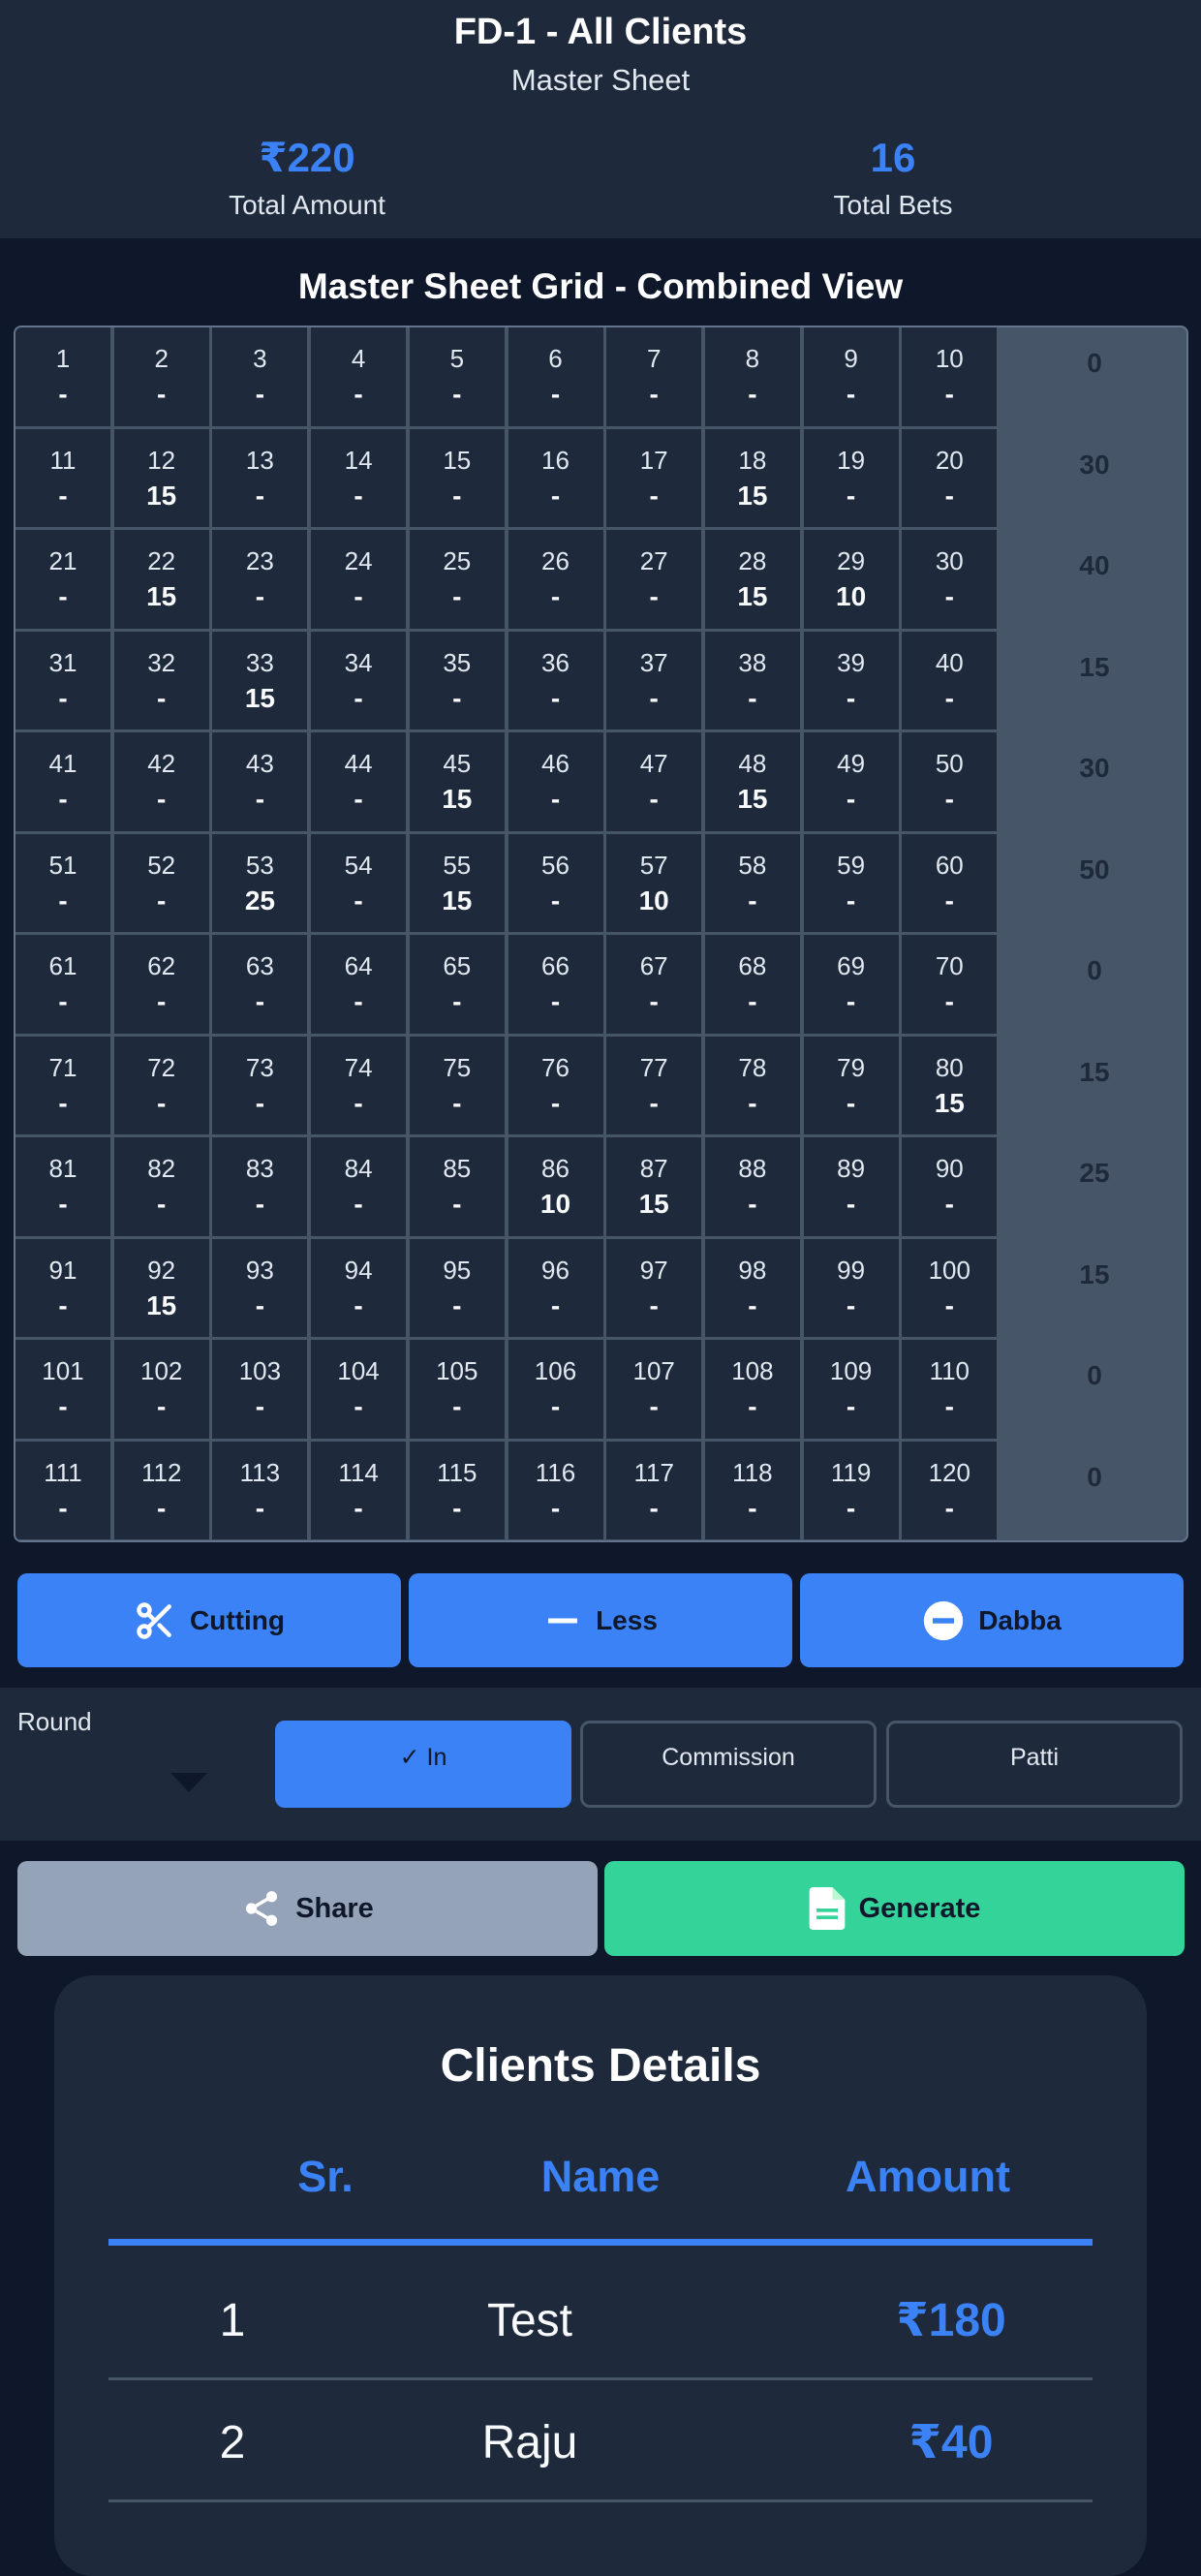 The image size is (1201, 2576). I want to click on grid-cell: 31 -, so click(64, 681).